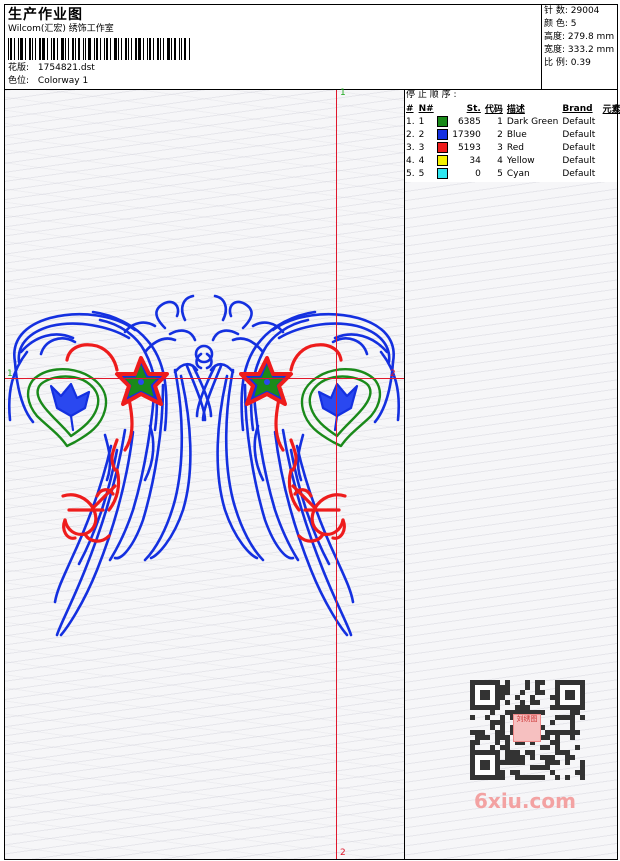  What do you see at coordinates (501, 147) in the screenshot?
I see `table-row: 3. 3 5193 3 Red Default` at bounding box center [501, 147].